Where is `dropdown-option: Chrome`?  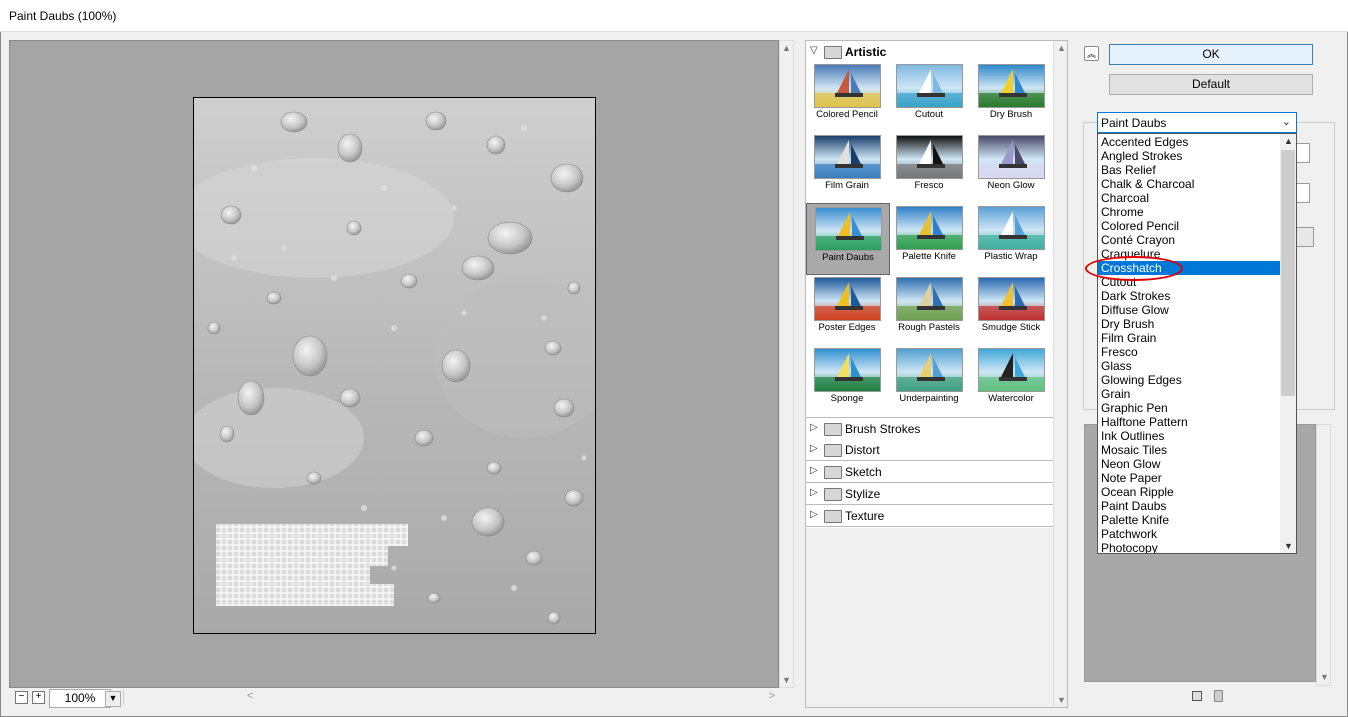
dropdown-option: Chrome is located at coordinates (1190, 212).